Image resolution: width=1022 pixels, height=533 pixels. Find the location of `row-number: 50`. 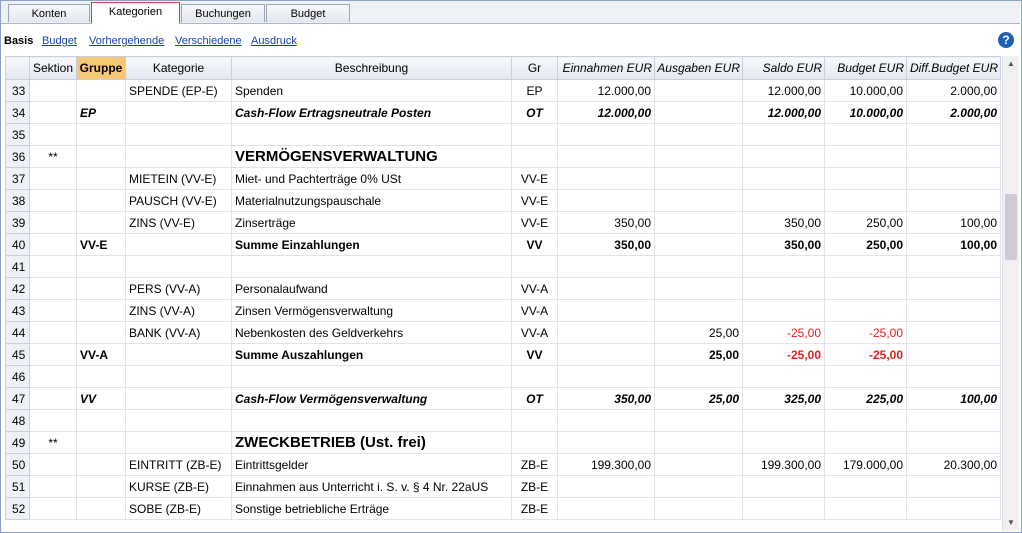

row-number: 50 is located at coordinates (17, 464).